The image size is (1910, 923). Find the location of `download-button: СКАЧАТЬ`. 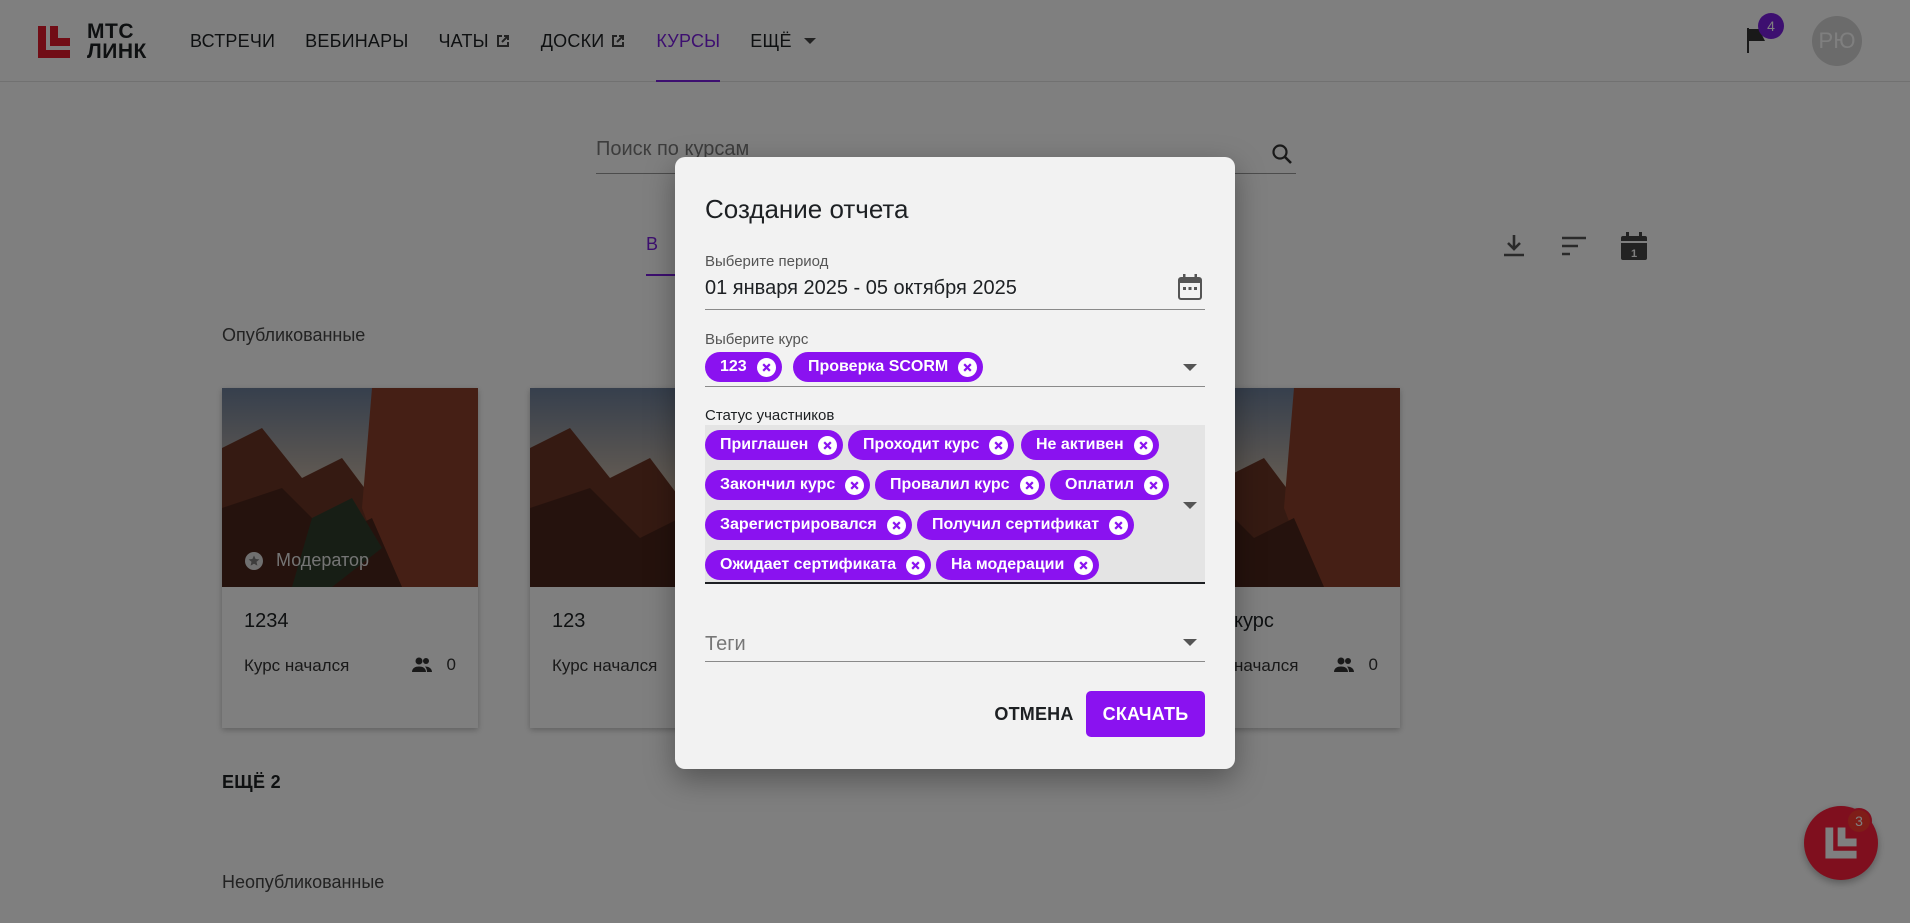

download-button: СКАЧАТЬ is located at coordinates (1145, 714).